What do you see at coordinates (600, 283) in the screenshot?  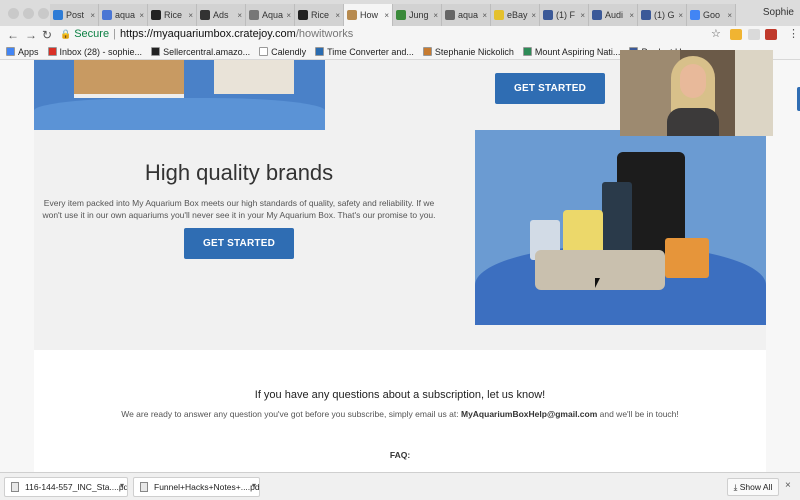 I see `mouse-cursor-icon` at bounding box center [600, 283].